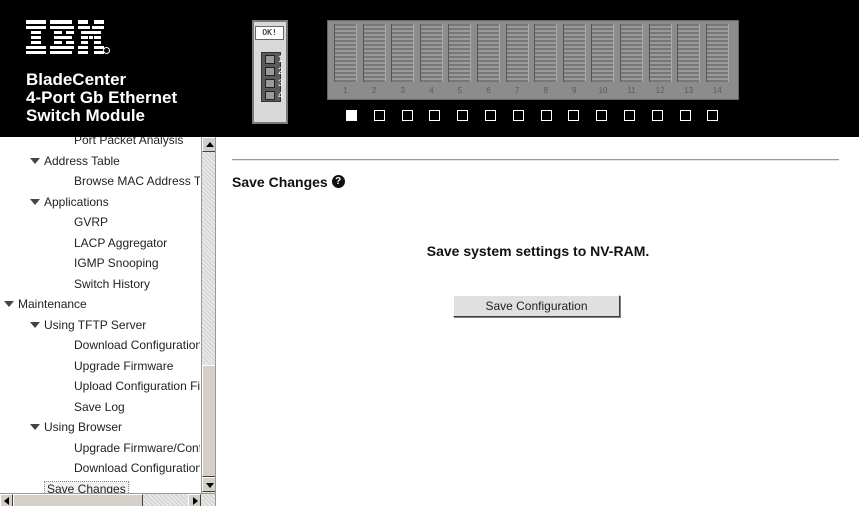 This screenshot has height=506, width=859. Describe the element at coordinates (52, 304) in the screenshot. I see `nav-item-label: Maintenance` at that location.